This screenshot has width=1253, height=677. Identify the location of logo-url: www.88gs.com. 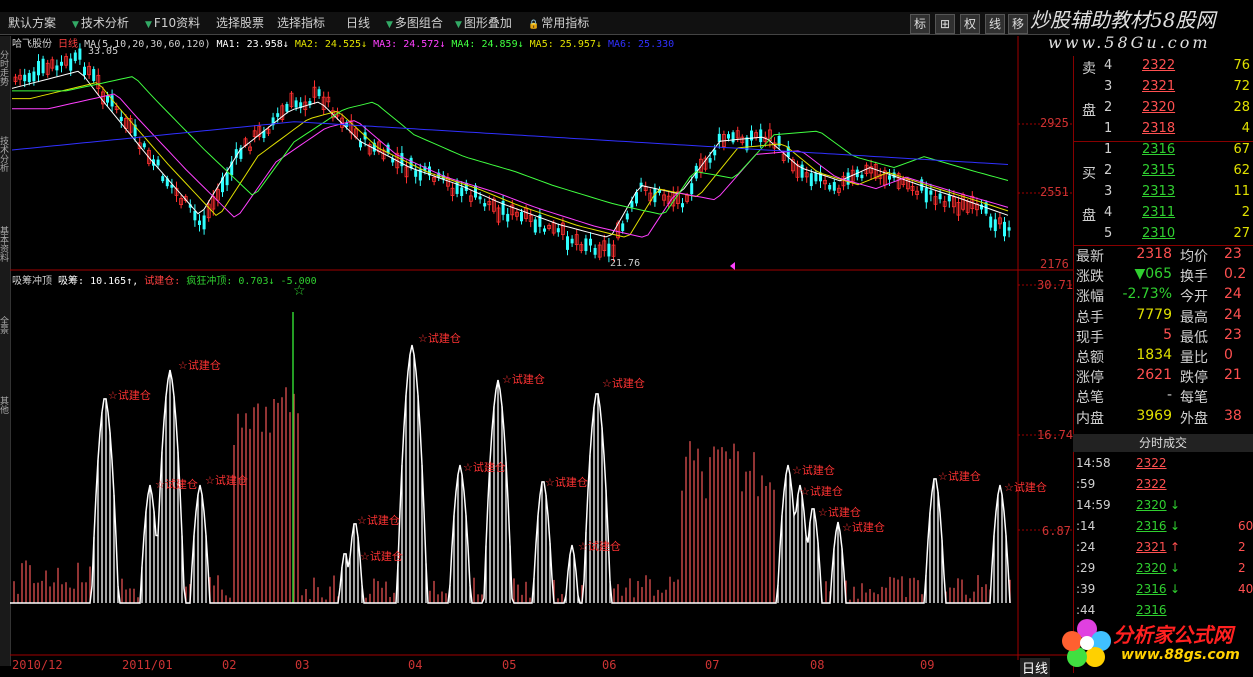
(1180, 655).